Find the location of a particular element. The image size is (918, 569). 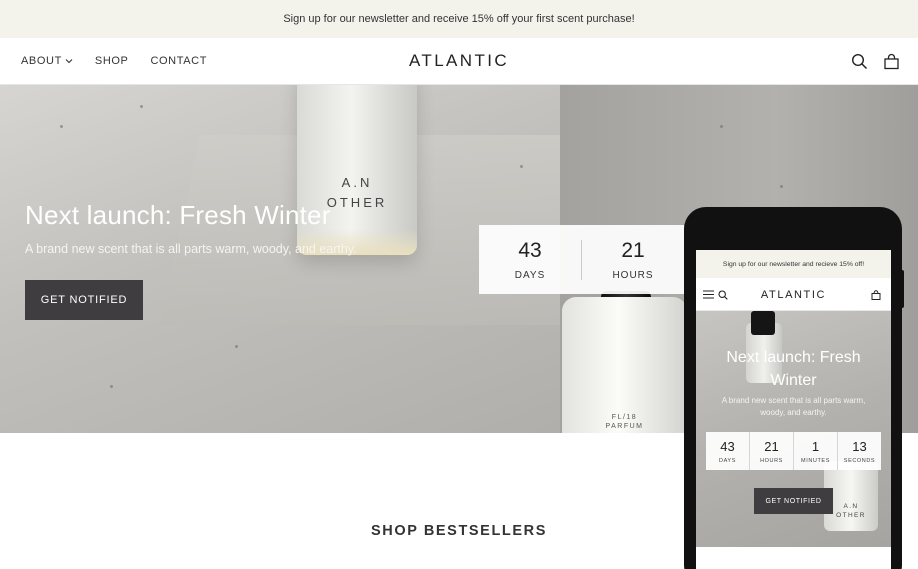

nav-item-contact: CONTACT is located at coordinates (178, 61).